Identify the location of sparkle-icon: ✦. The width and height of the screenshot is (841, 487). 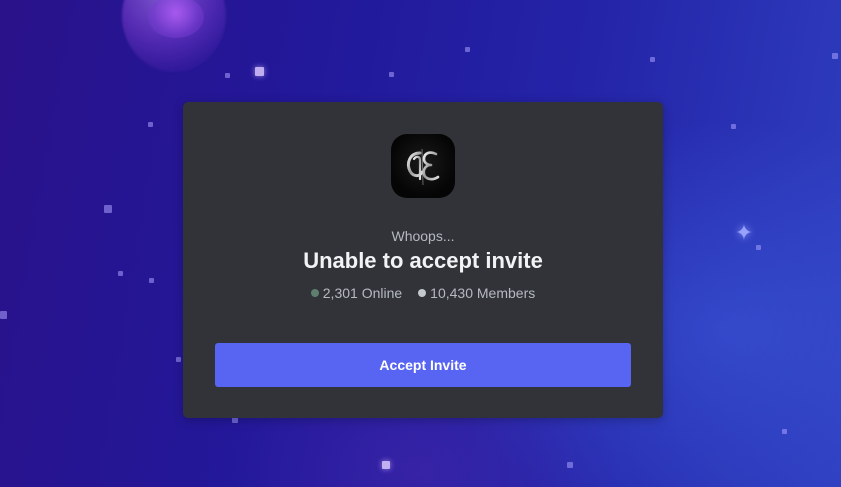
(744, 232).